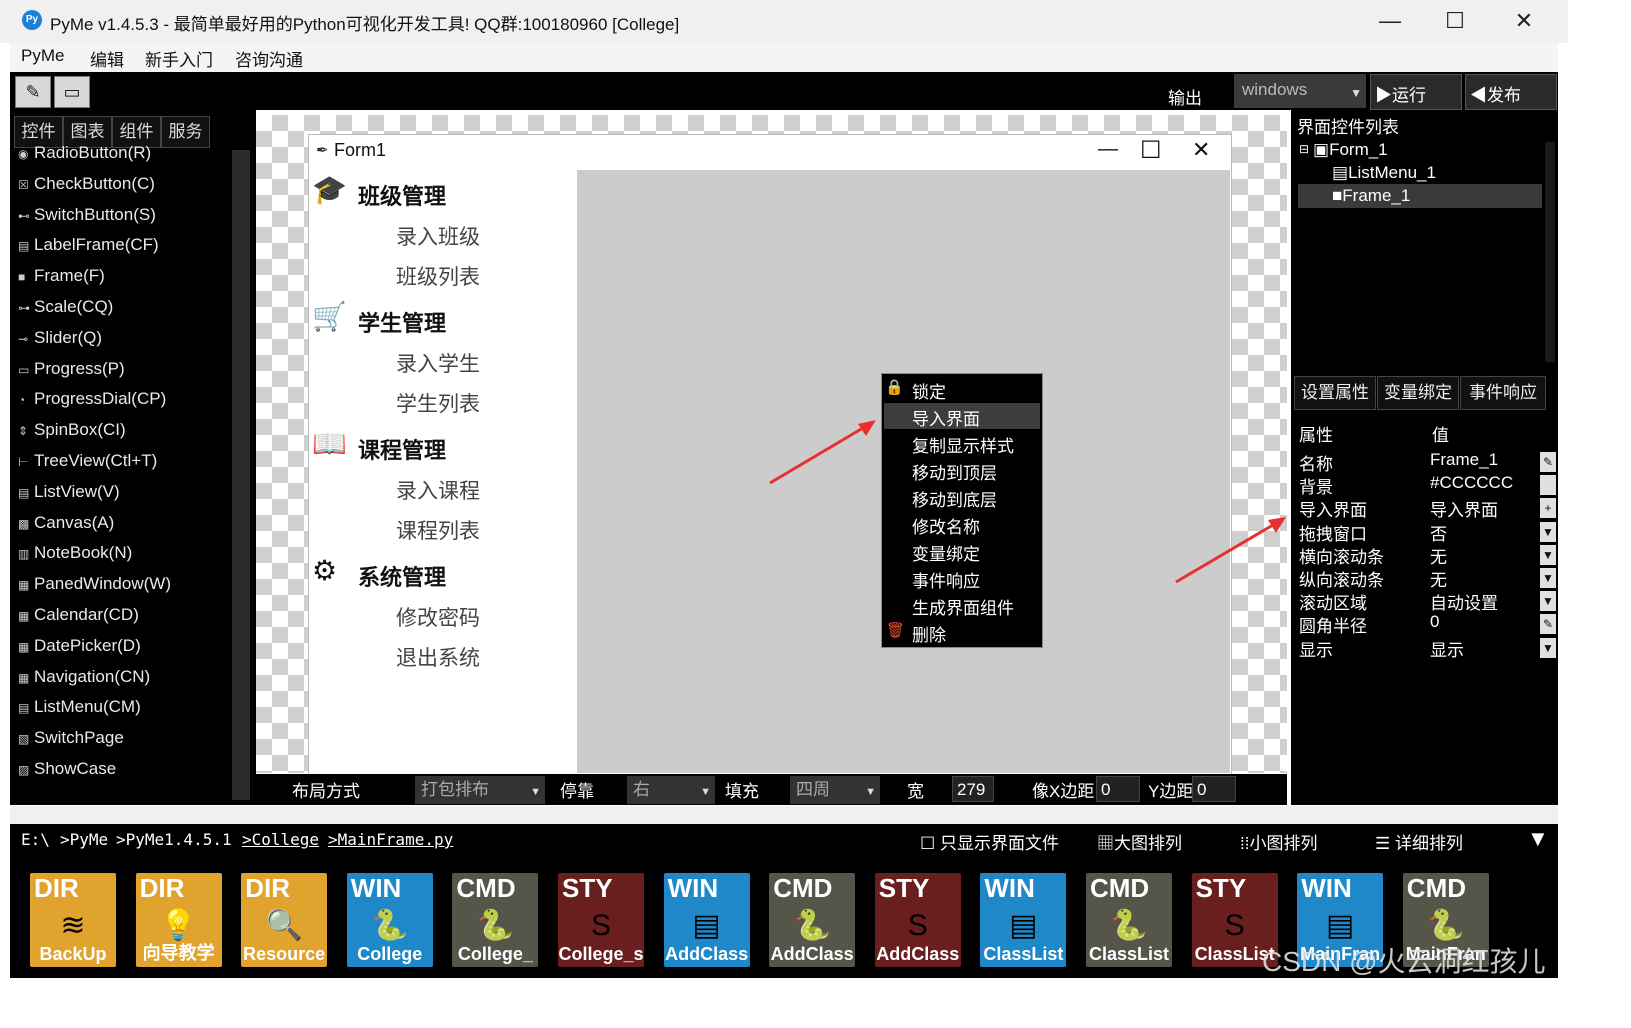  What do you see at coordinates (113, 557) in the screenshot?
I see `widget-item: ▥ NoteBook(N)` at bounding box center [113, 557].